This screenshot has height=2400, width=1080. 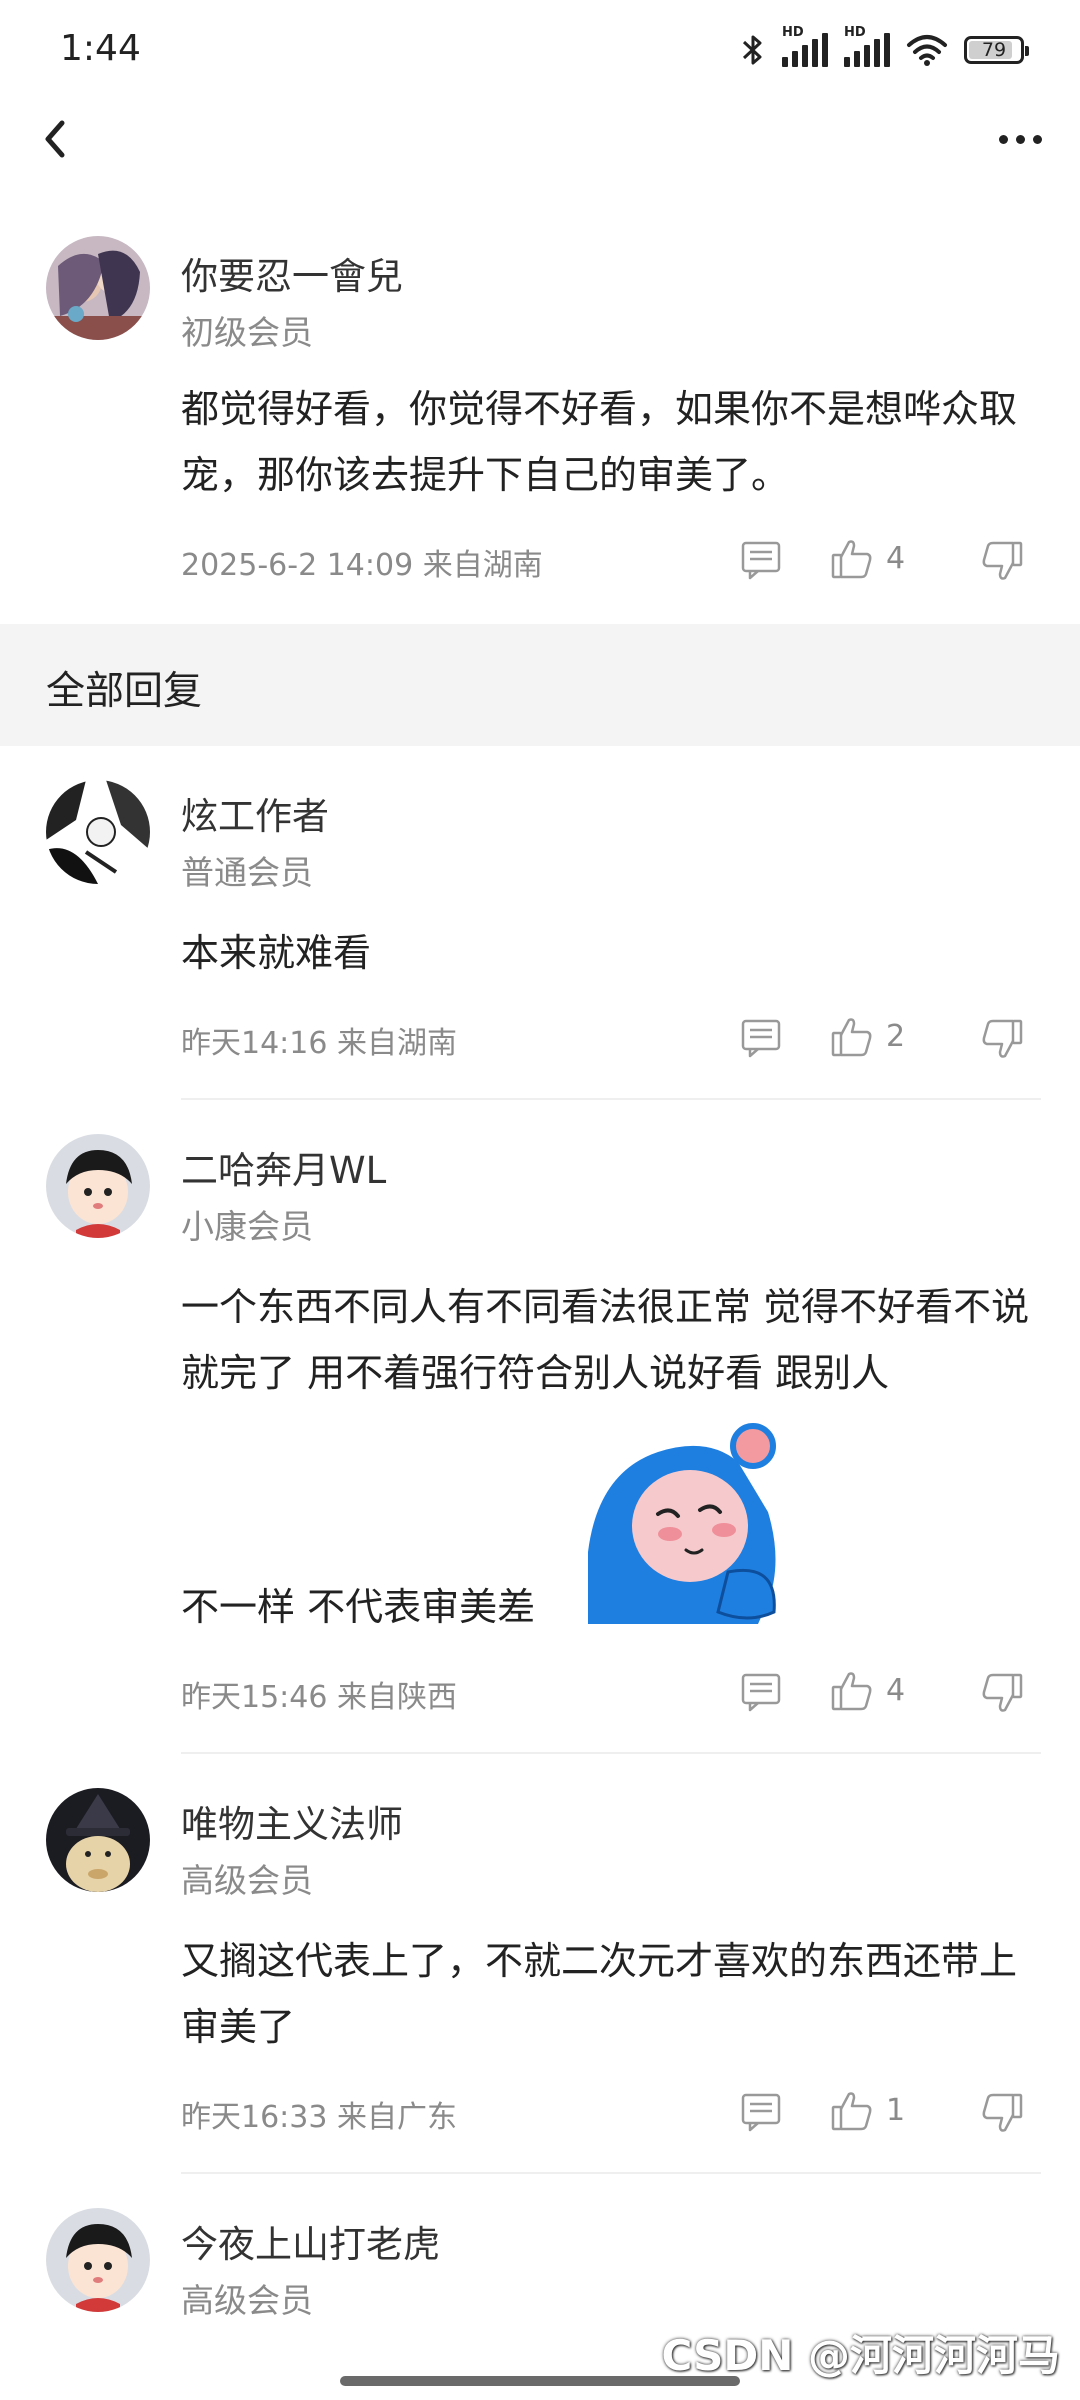 I want to click on section-title: 全部回复, so click(x=124, y=691).